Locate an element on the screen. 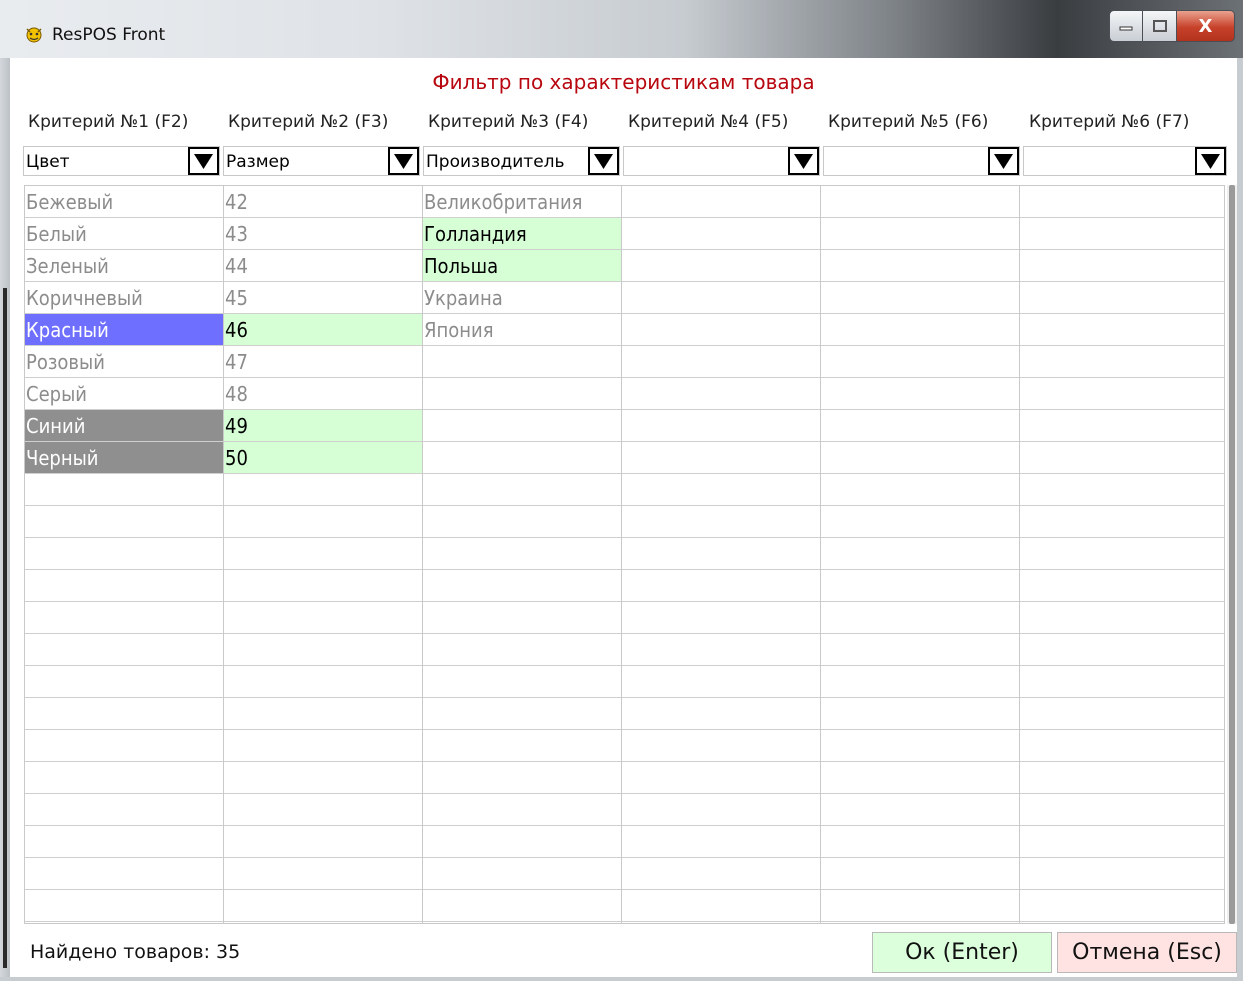  maximize-button is located at coordinates (1160, 26).